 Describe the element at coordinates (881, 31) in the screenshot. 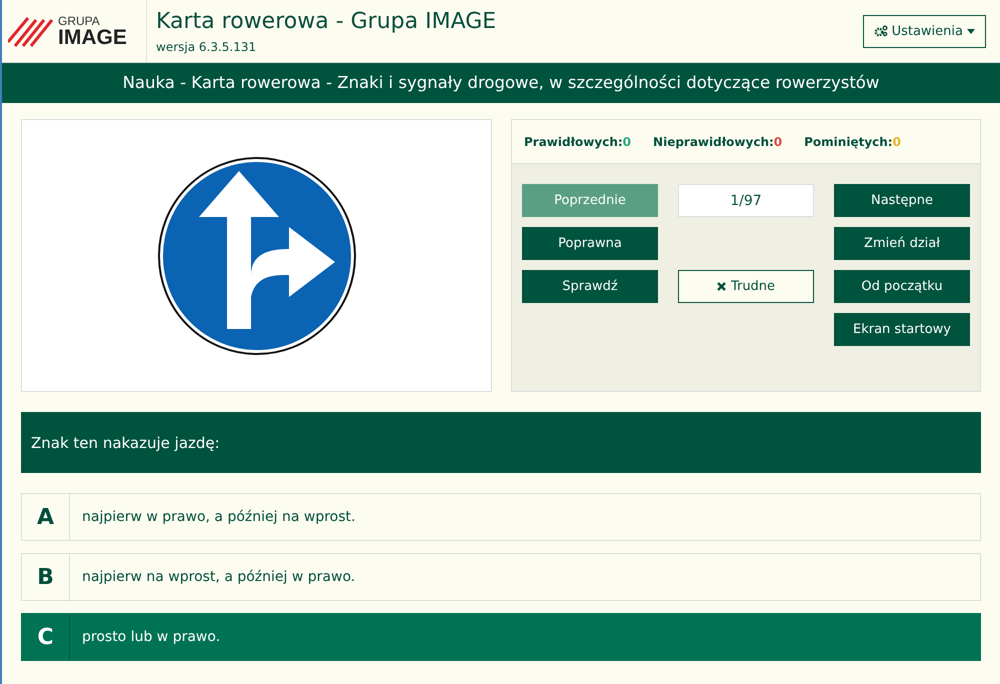

I see `gears-icon` at that location.